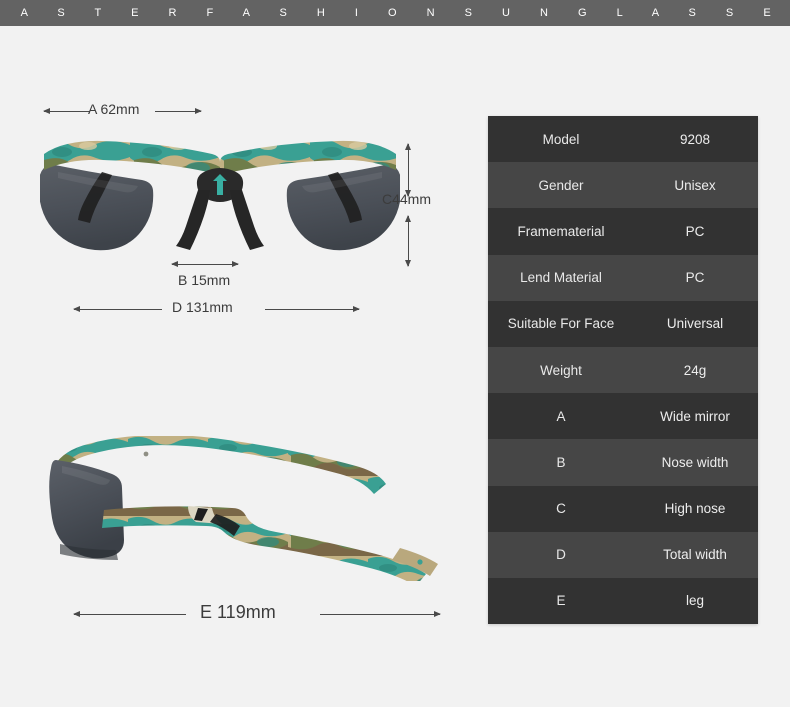 This screenshot has height=707, width=790. I want to click on dimension-arrow-d-right, so click(312, 309).